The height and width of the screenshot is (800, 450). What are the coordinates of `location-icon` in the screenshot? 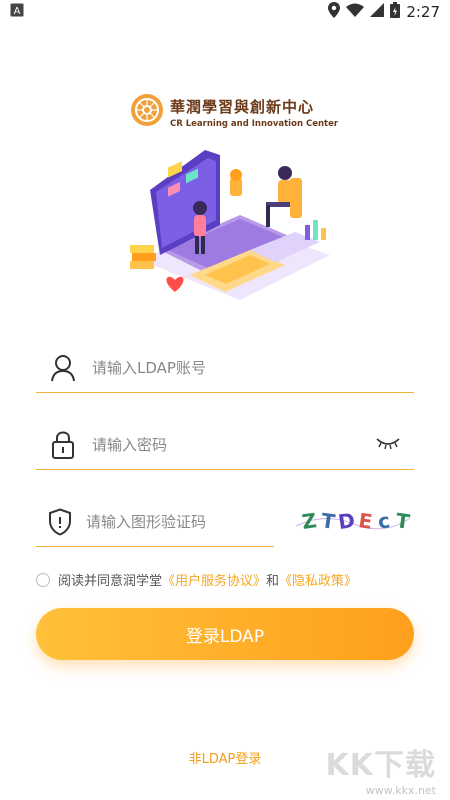 It's located at (334, 12).